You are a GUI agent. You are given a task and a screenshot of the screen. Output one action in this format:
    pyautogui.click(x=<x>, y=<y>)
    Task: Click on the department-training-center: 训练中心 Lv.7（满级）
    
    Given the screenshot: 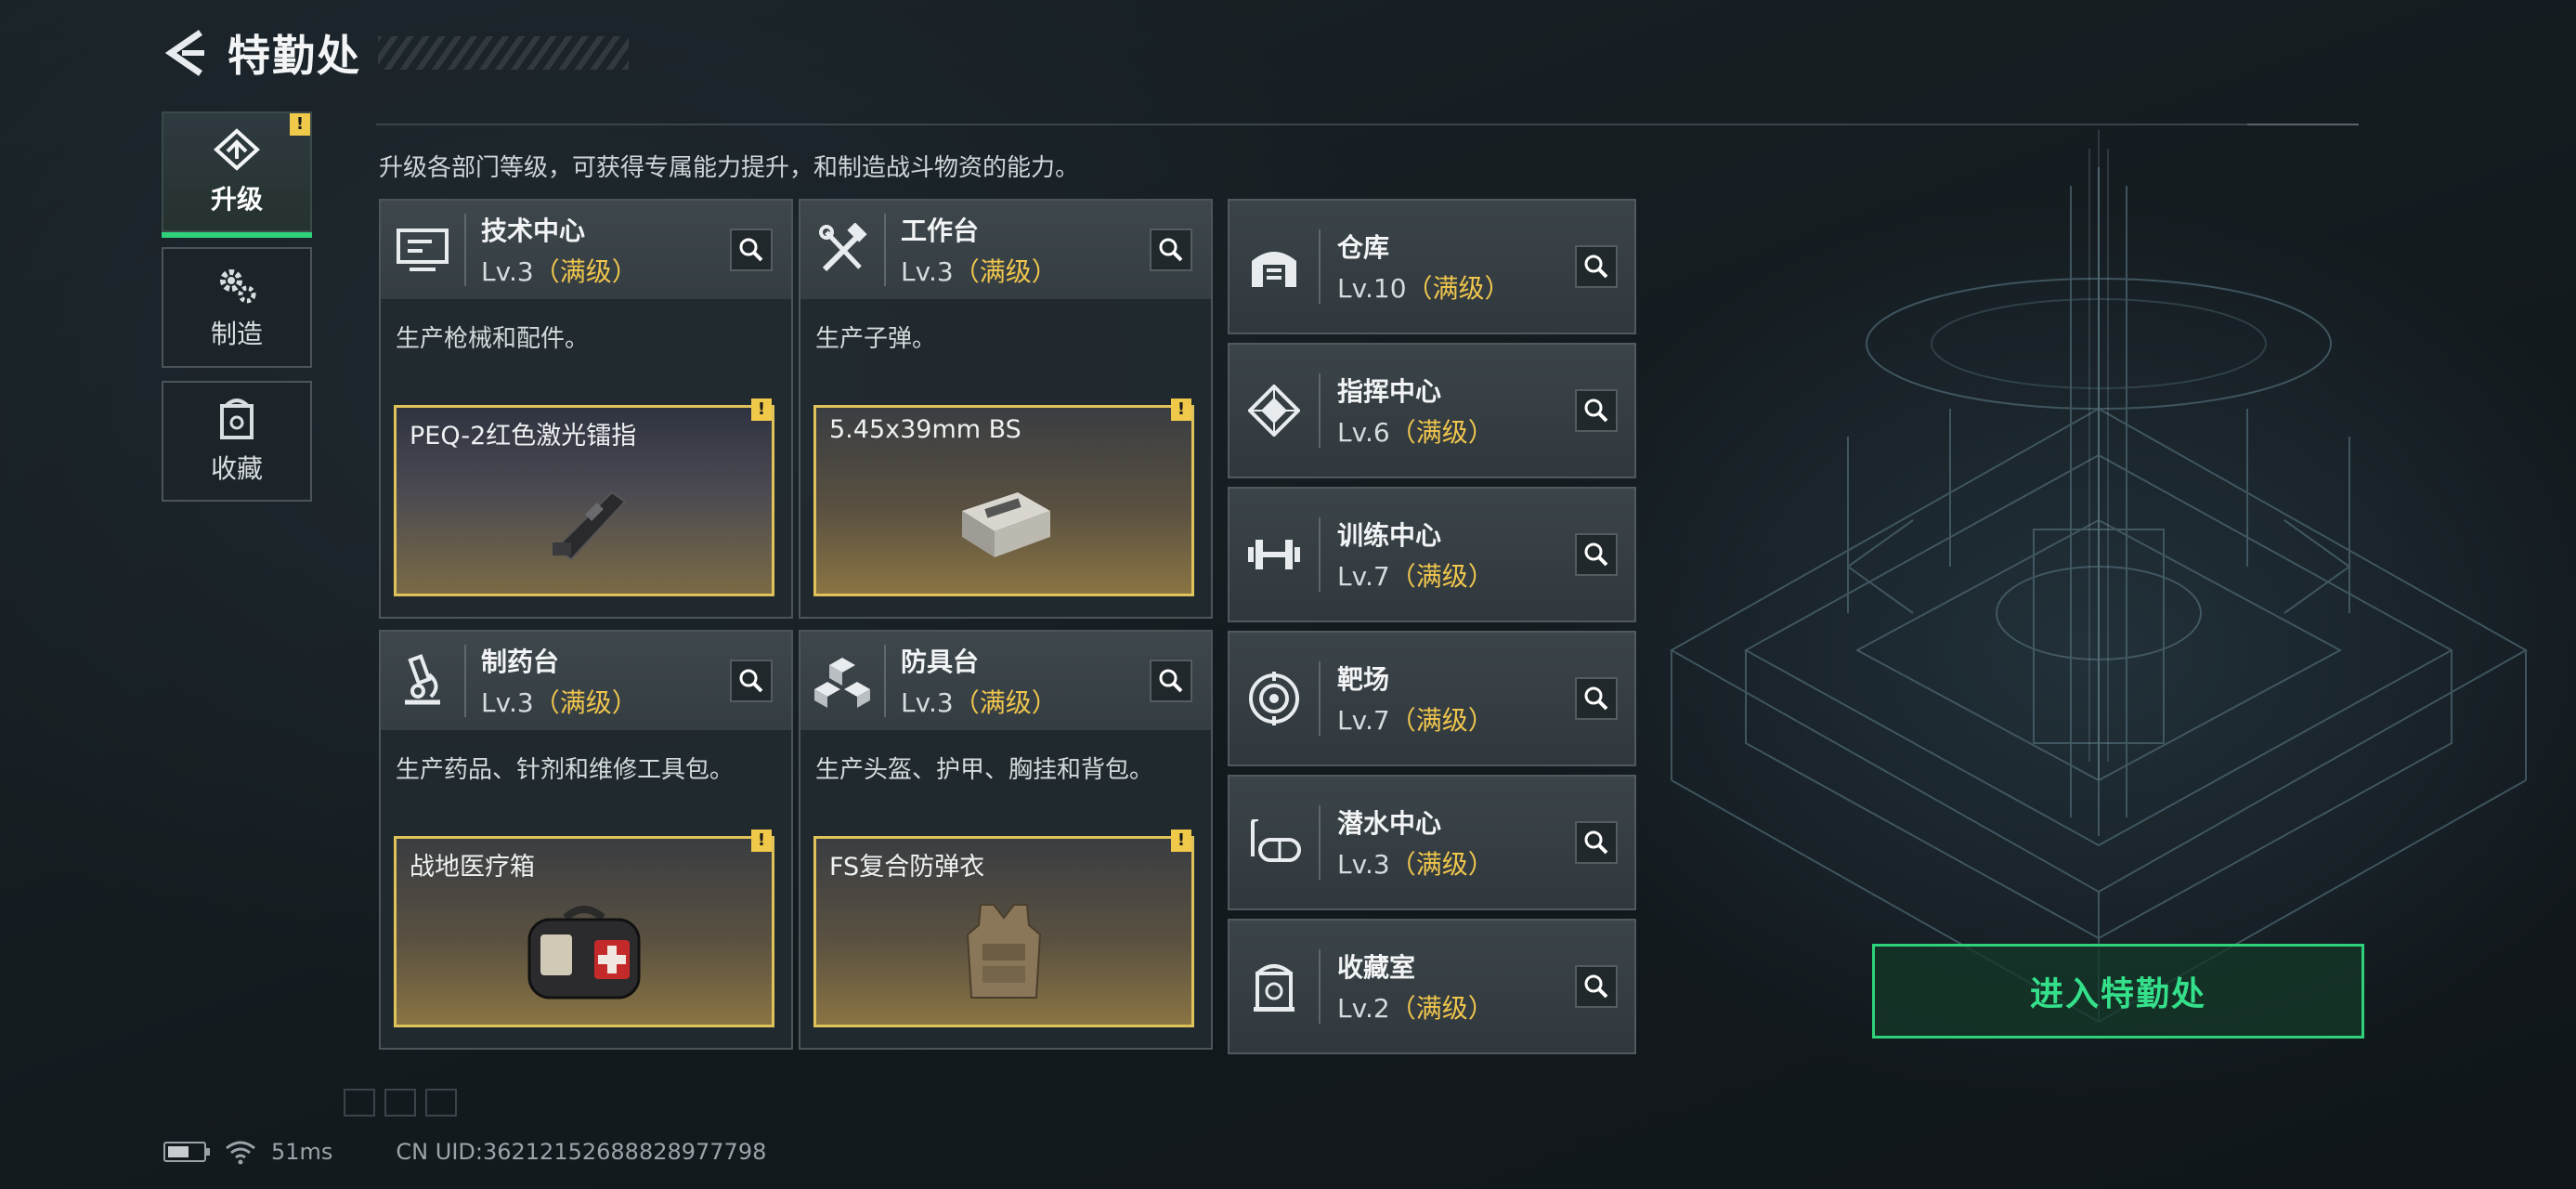 What is the action you would take?
    pyautogui.click(x=1432, y=554)
    